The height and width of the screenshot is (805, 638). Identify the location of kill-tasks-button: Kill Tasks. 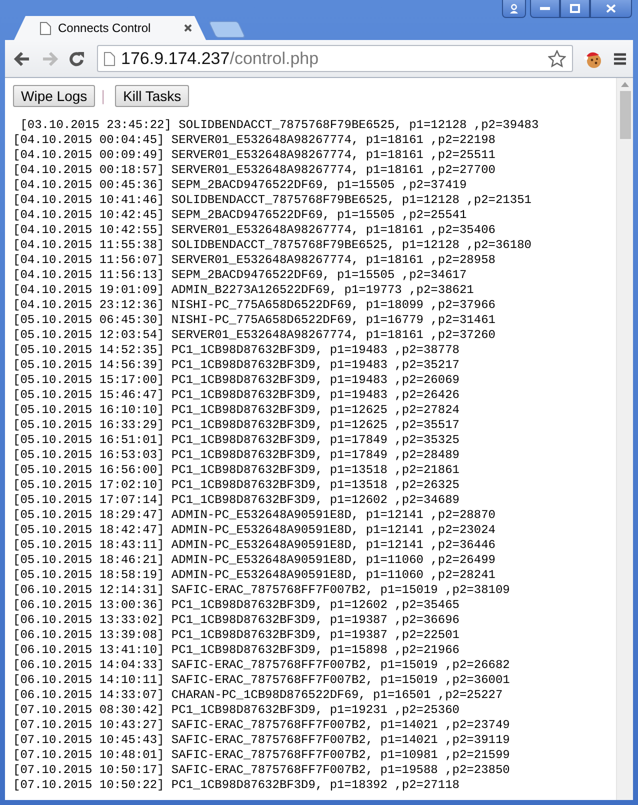
(152, 96).